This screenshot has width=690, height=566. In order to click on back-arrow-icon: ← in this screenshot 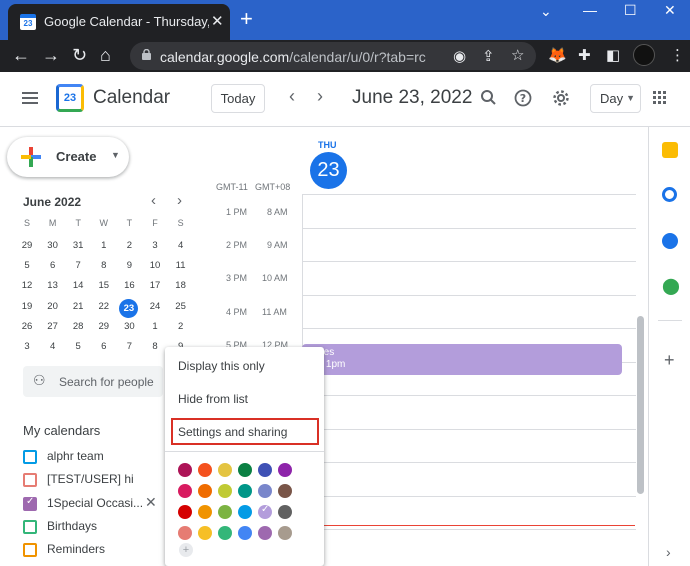, I will do `click(21, 55)`.